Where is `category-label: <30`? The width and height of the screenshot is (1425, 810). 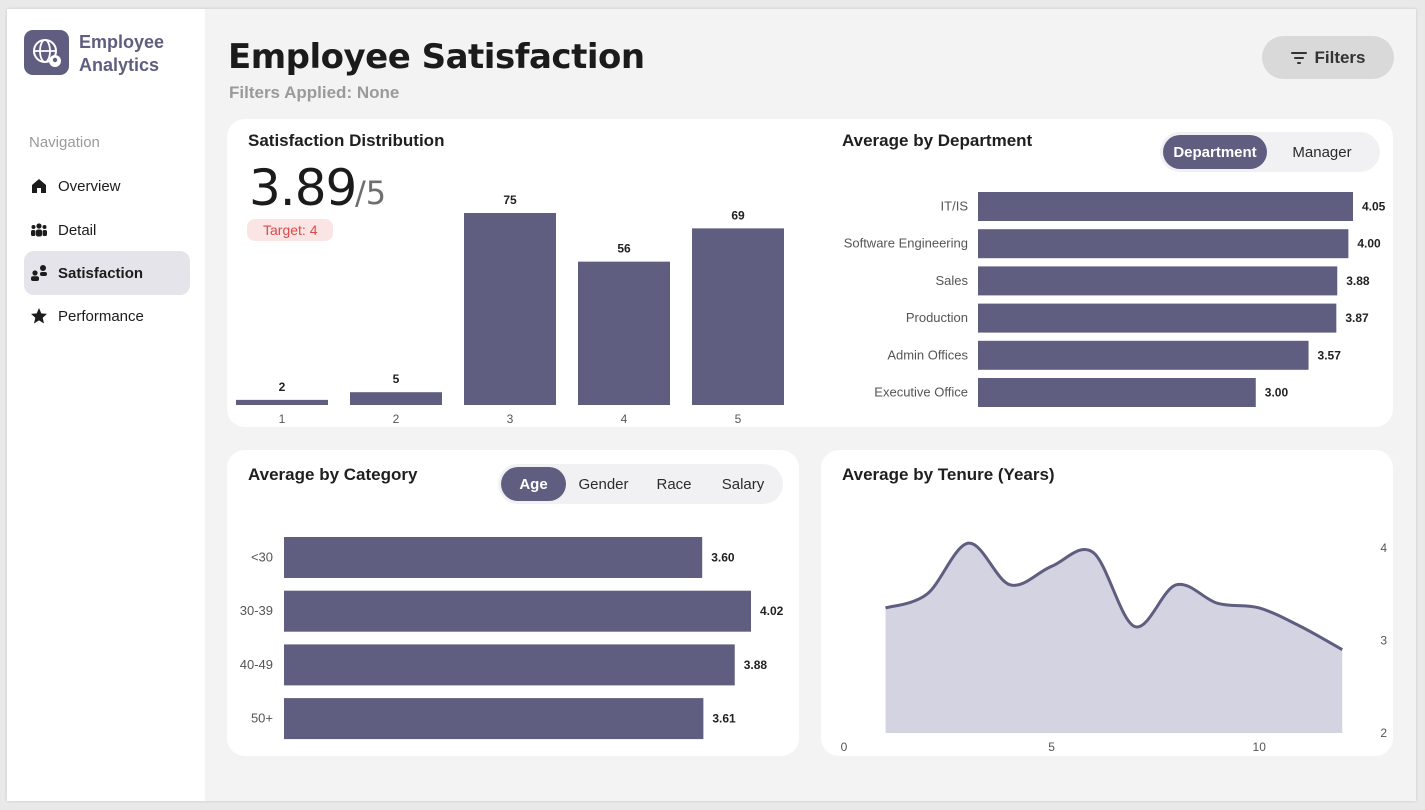 category-label: <30 is located at coordinates (262, 557).